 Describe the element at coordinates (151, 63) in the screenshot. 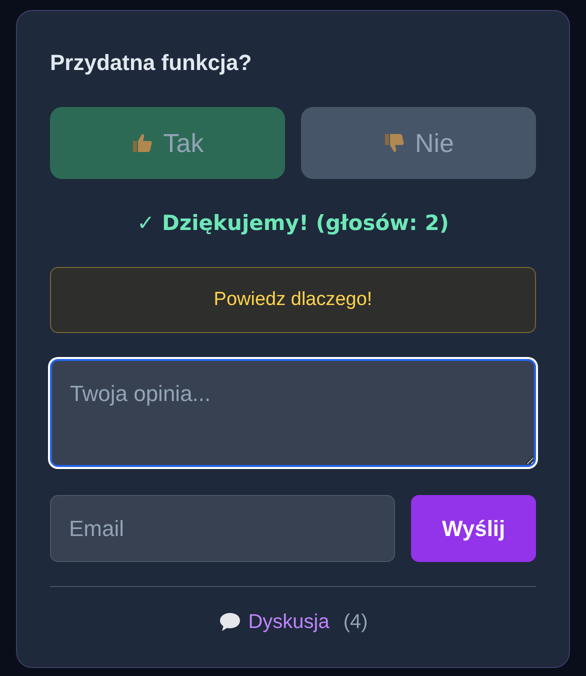

I see `card-title: Przydatna funkcja?` at that location.